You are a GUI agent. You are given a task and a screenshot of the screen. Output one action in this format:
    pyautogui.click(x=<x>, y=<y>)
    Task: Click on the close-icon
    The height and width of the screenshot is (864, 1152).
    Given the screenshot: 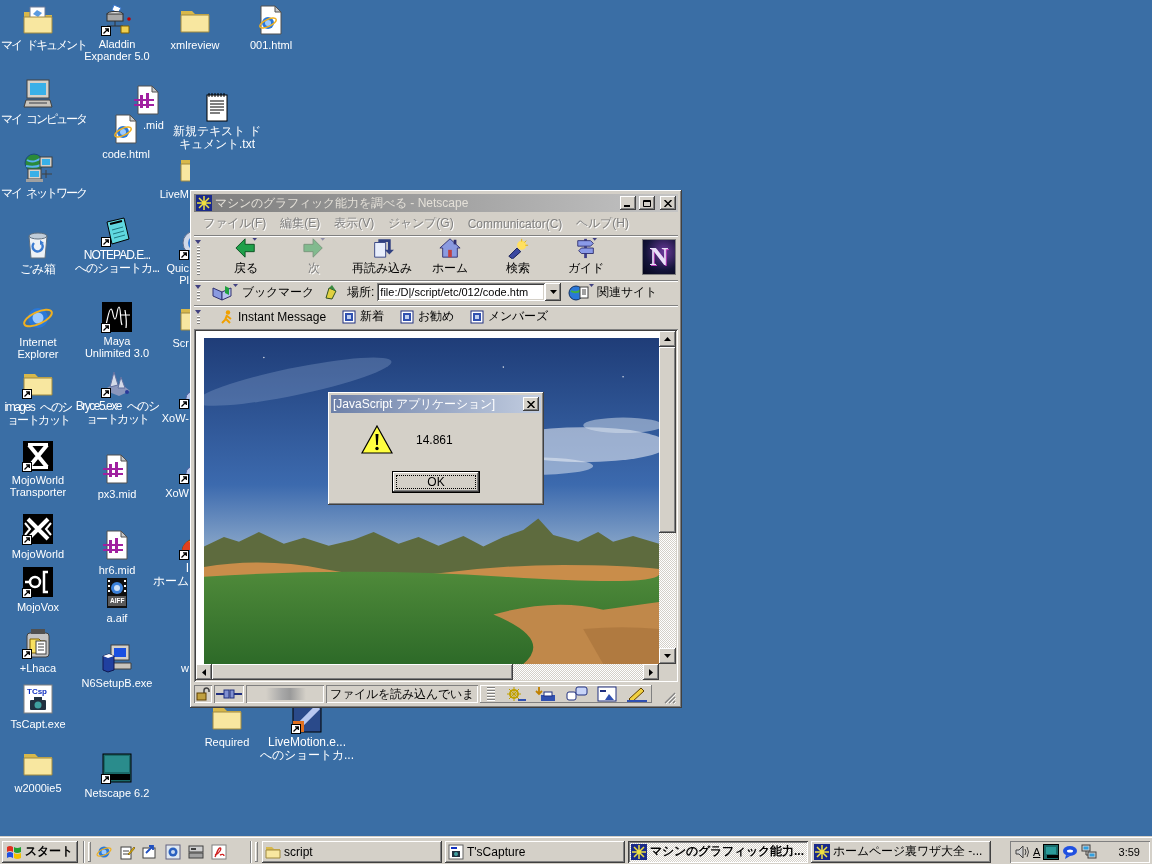 What is the action you would take?
    pyautogui.click(x=668, y=203)
    